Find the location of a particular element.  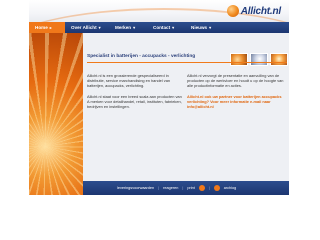

header: Allicht.nl is located at coordinates (159, 11).